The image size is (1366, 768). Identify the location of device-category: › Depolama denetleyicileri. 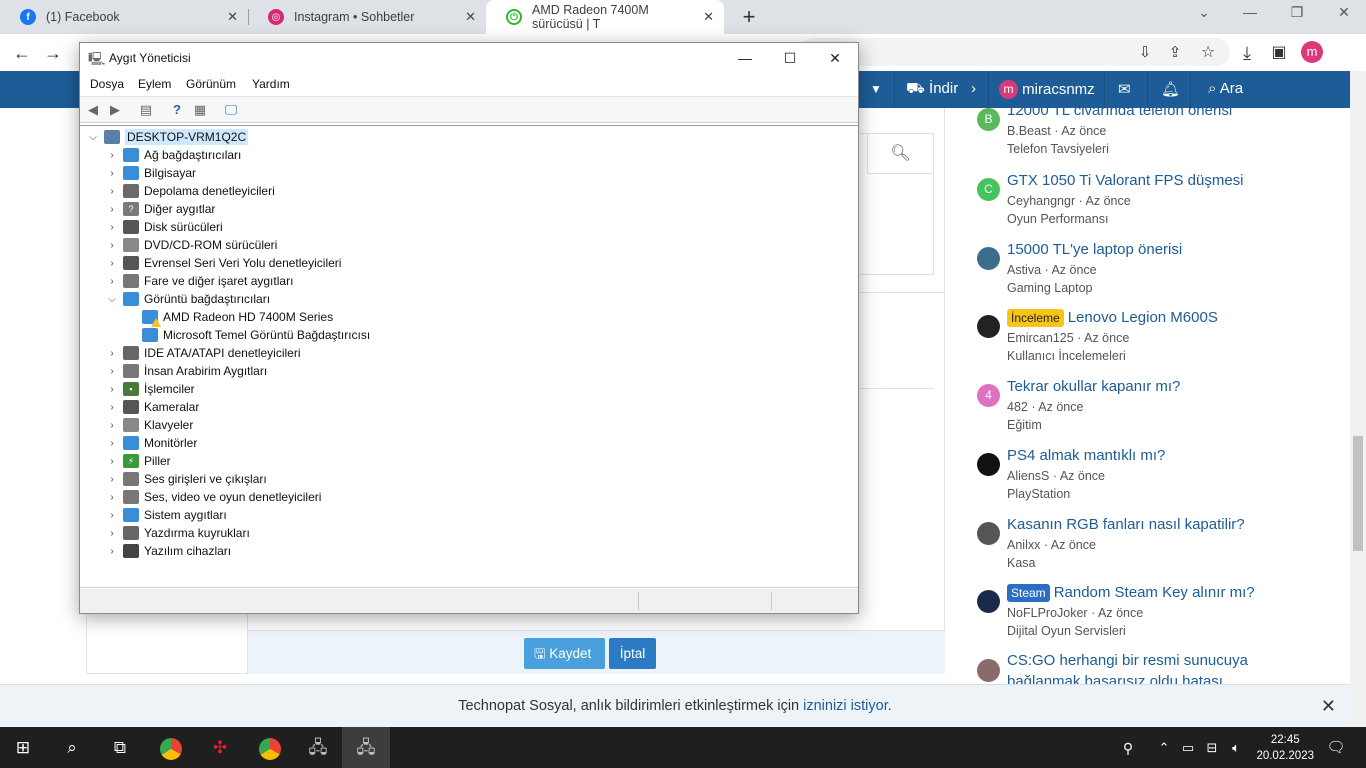
(190, 191).